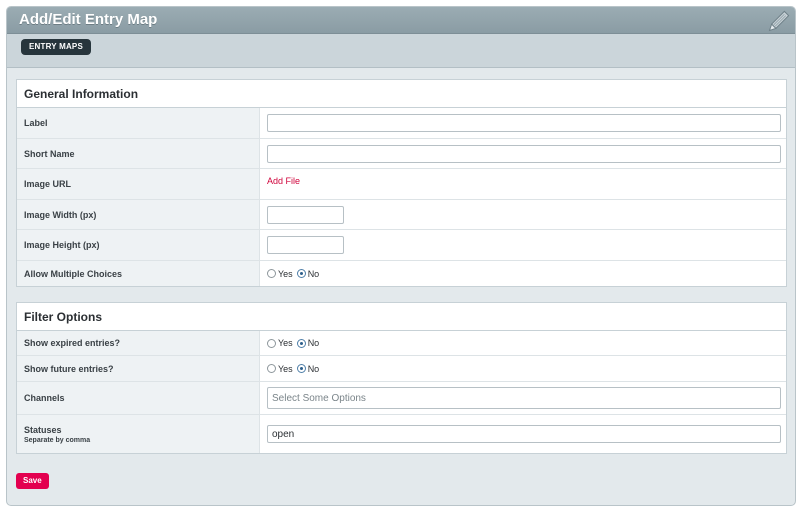 Image resolution: width=800 pixels, height=512 pixels. Describe the element at coordinates (285, 273) in the screenshot. I see `allow-multiple-yes-label: Yes` at that location.